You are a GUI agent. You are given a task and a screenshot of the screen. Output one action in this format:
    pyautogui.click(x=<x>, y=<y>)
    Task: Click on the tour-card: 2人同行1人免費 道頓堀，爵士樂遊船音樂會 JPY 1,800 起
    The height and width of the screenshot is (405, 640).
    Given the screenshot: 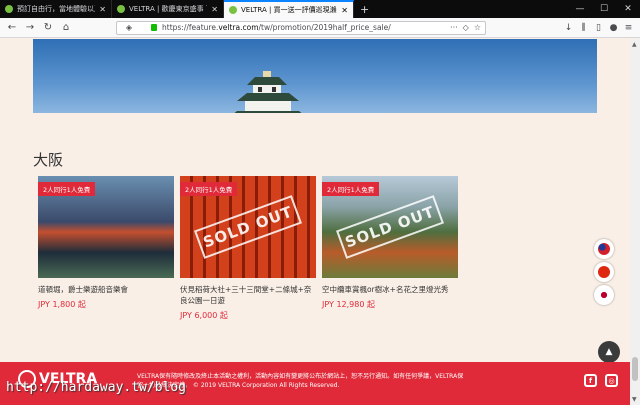 What is the action you would take?
    pyautogui.click(x=106, y=248)
    